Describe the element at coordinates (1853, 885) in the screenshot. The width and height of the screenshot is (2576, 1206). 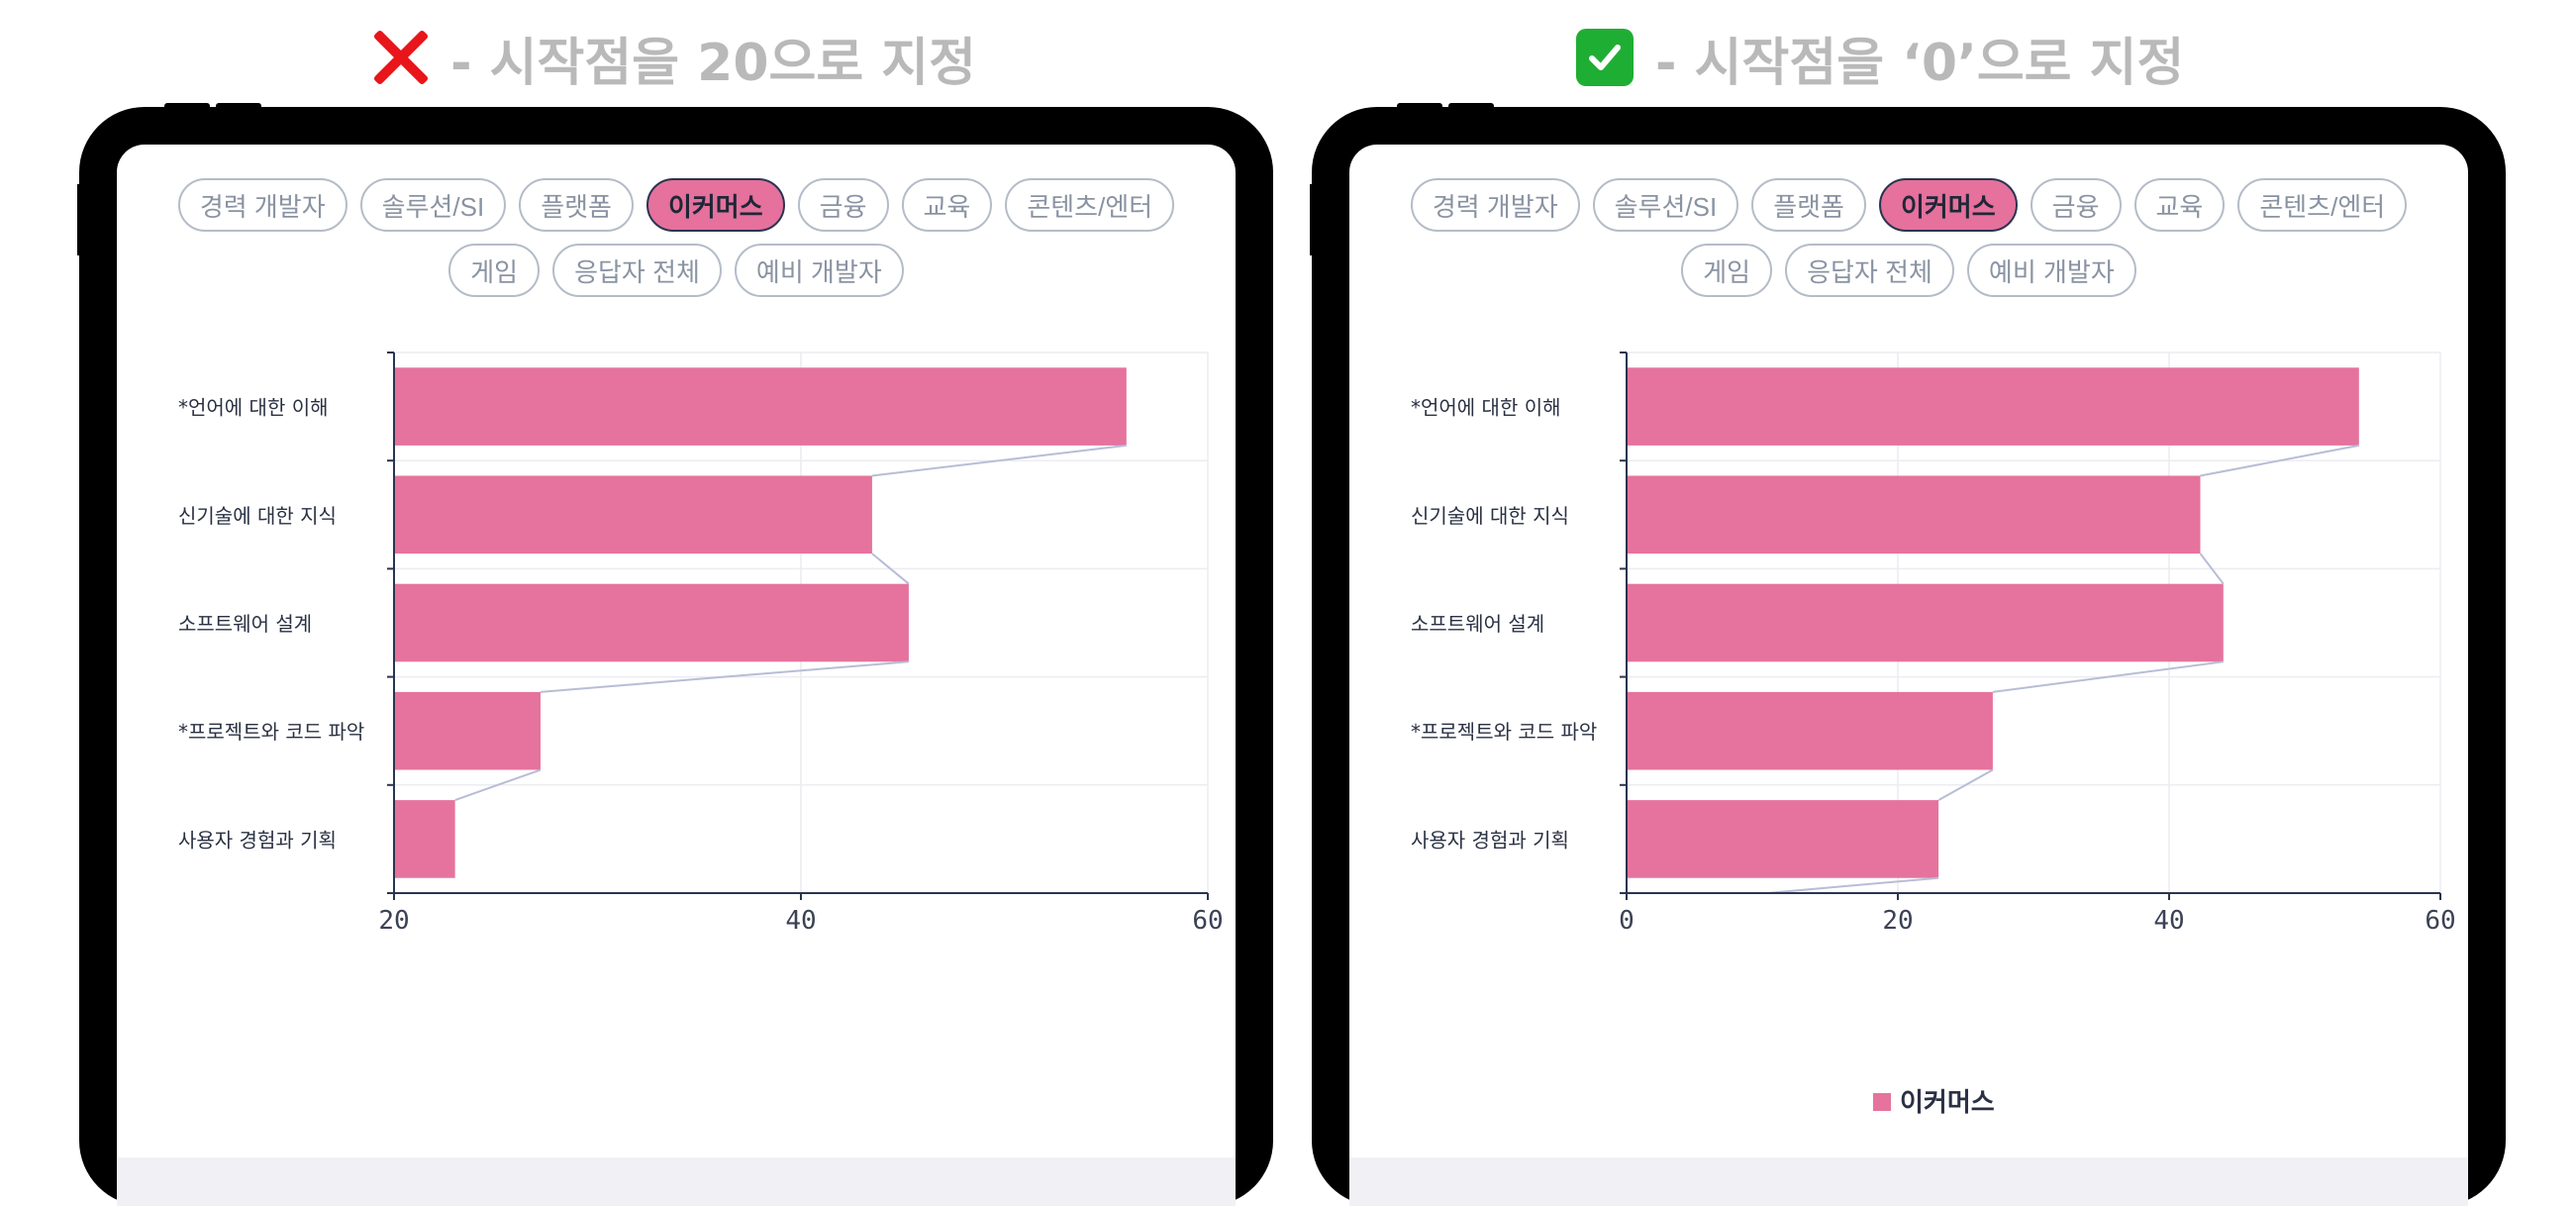
I see `connector-line` at that location.